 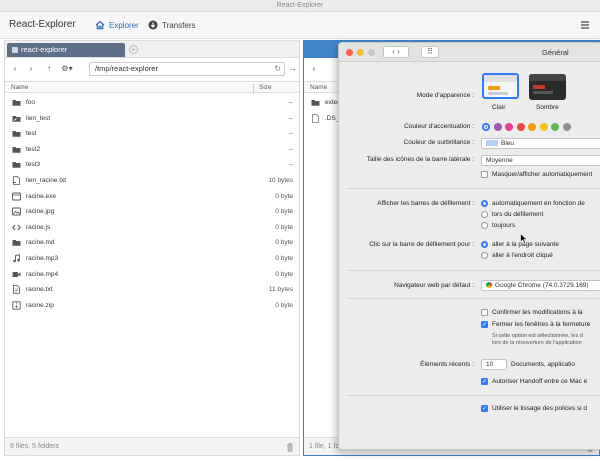 What do you see at coordinates (484, 312) in the screenshot?
I see `confirm-changes-checkbox` at bounding box center [484, 312].